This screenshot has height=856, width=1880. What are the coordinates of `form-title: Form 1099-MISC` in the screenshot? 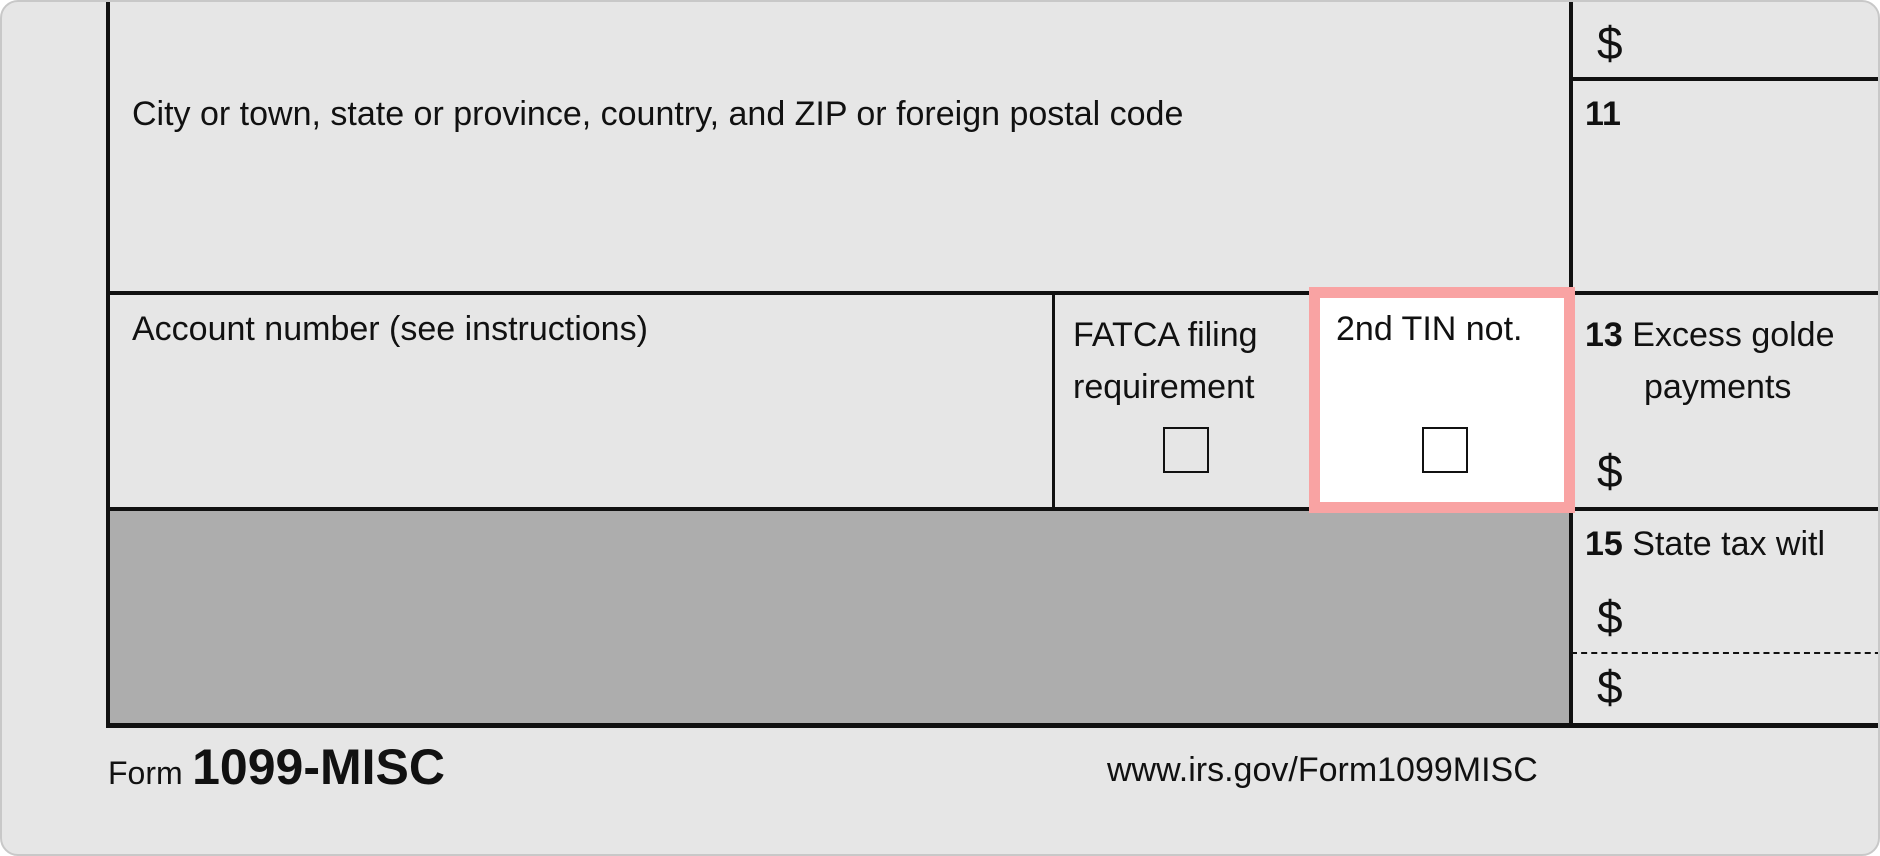 It's located at (276, 767).